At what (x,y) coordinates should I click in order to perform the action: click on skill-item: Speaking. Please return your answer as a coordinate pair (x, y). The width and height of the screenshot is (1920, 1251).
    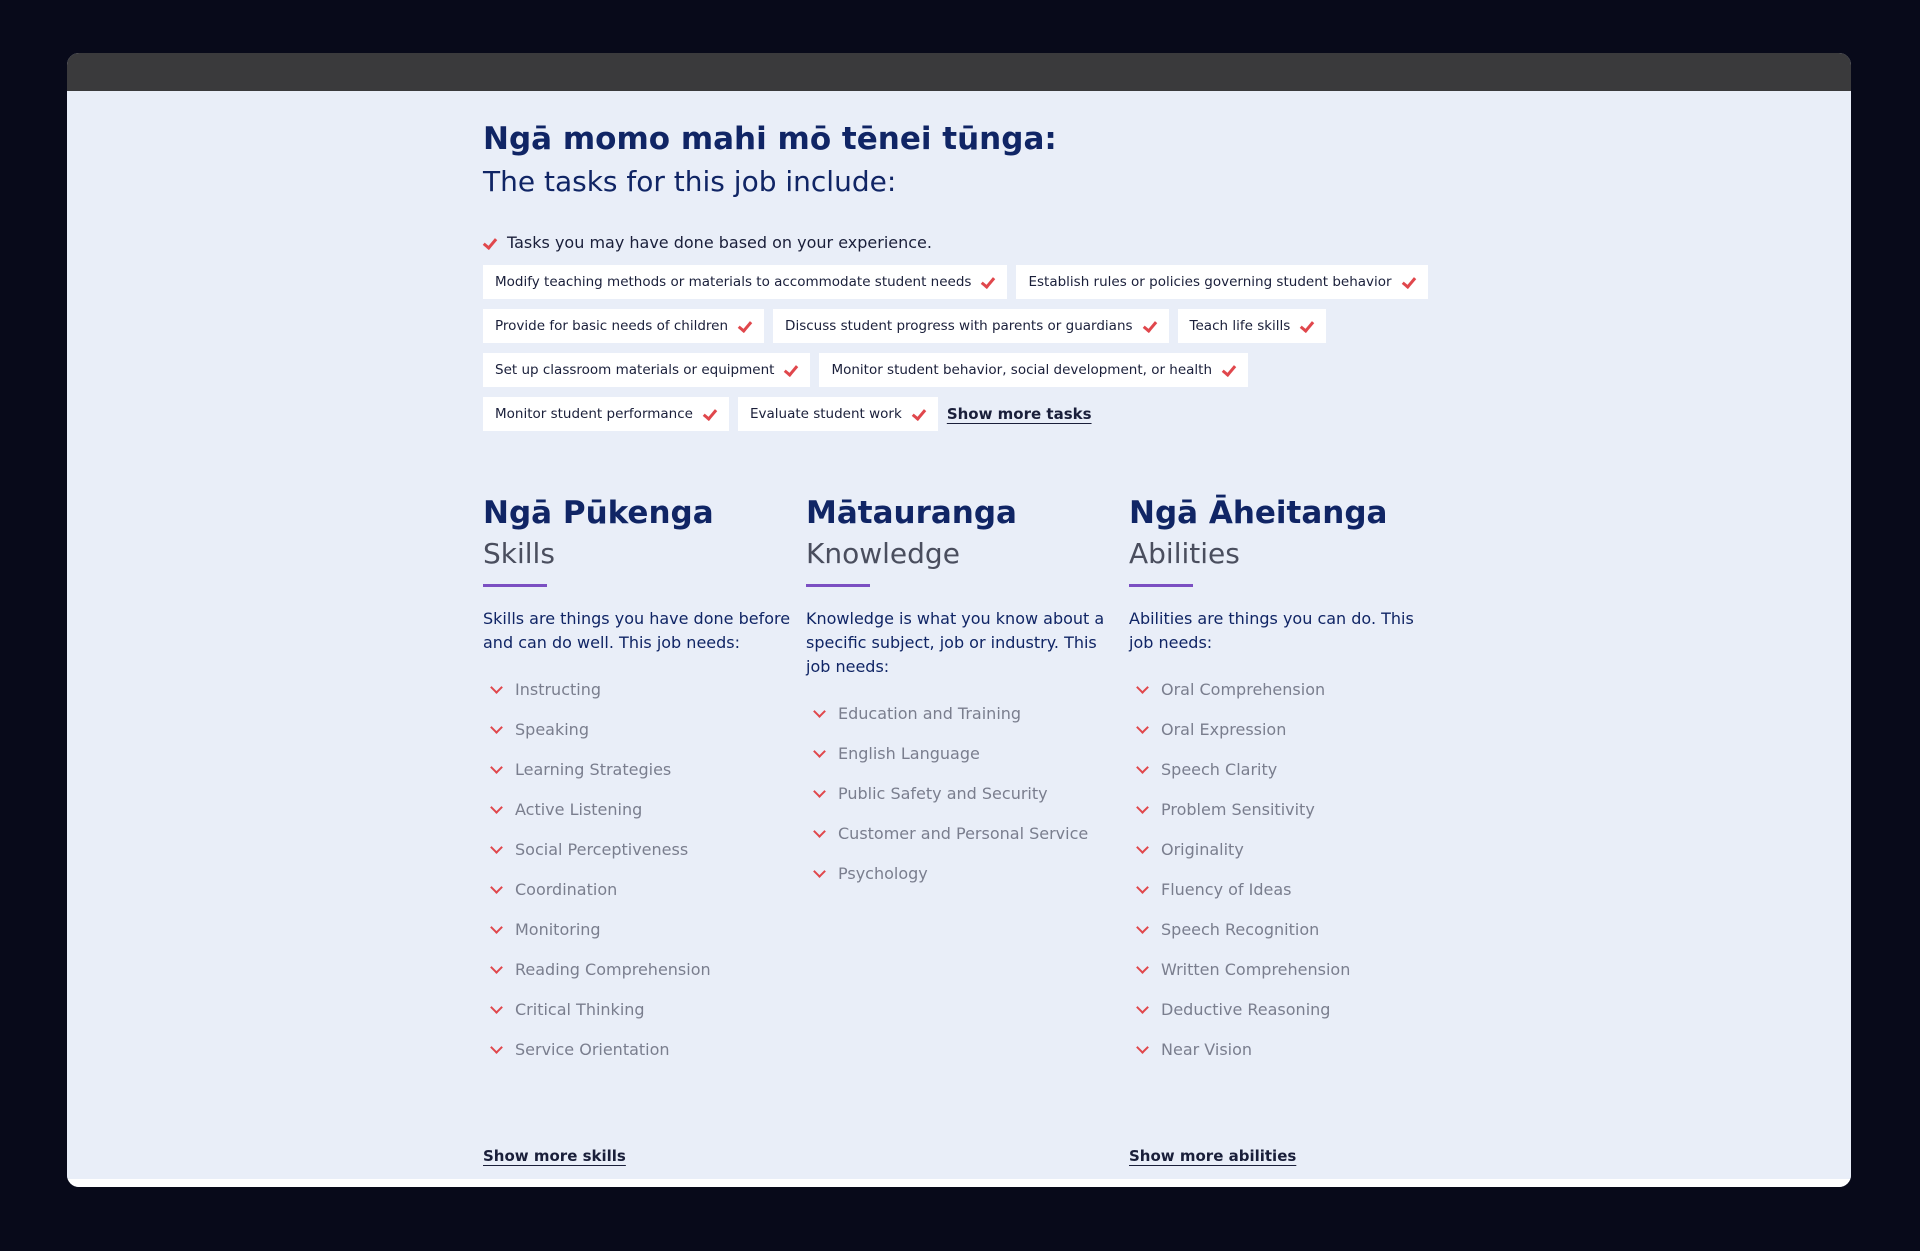
    Looking at the image, I should click on (633, 729).